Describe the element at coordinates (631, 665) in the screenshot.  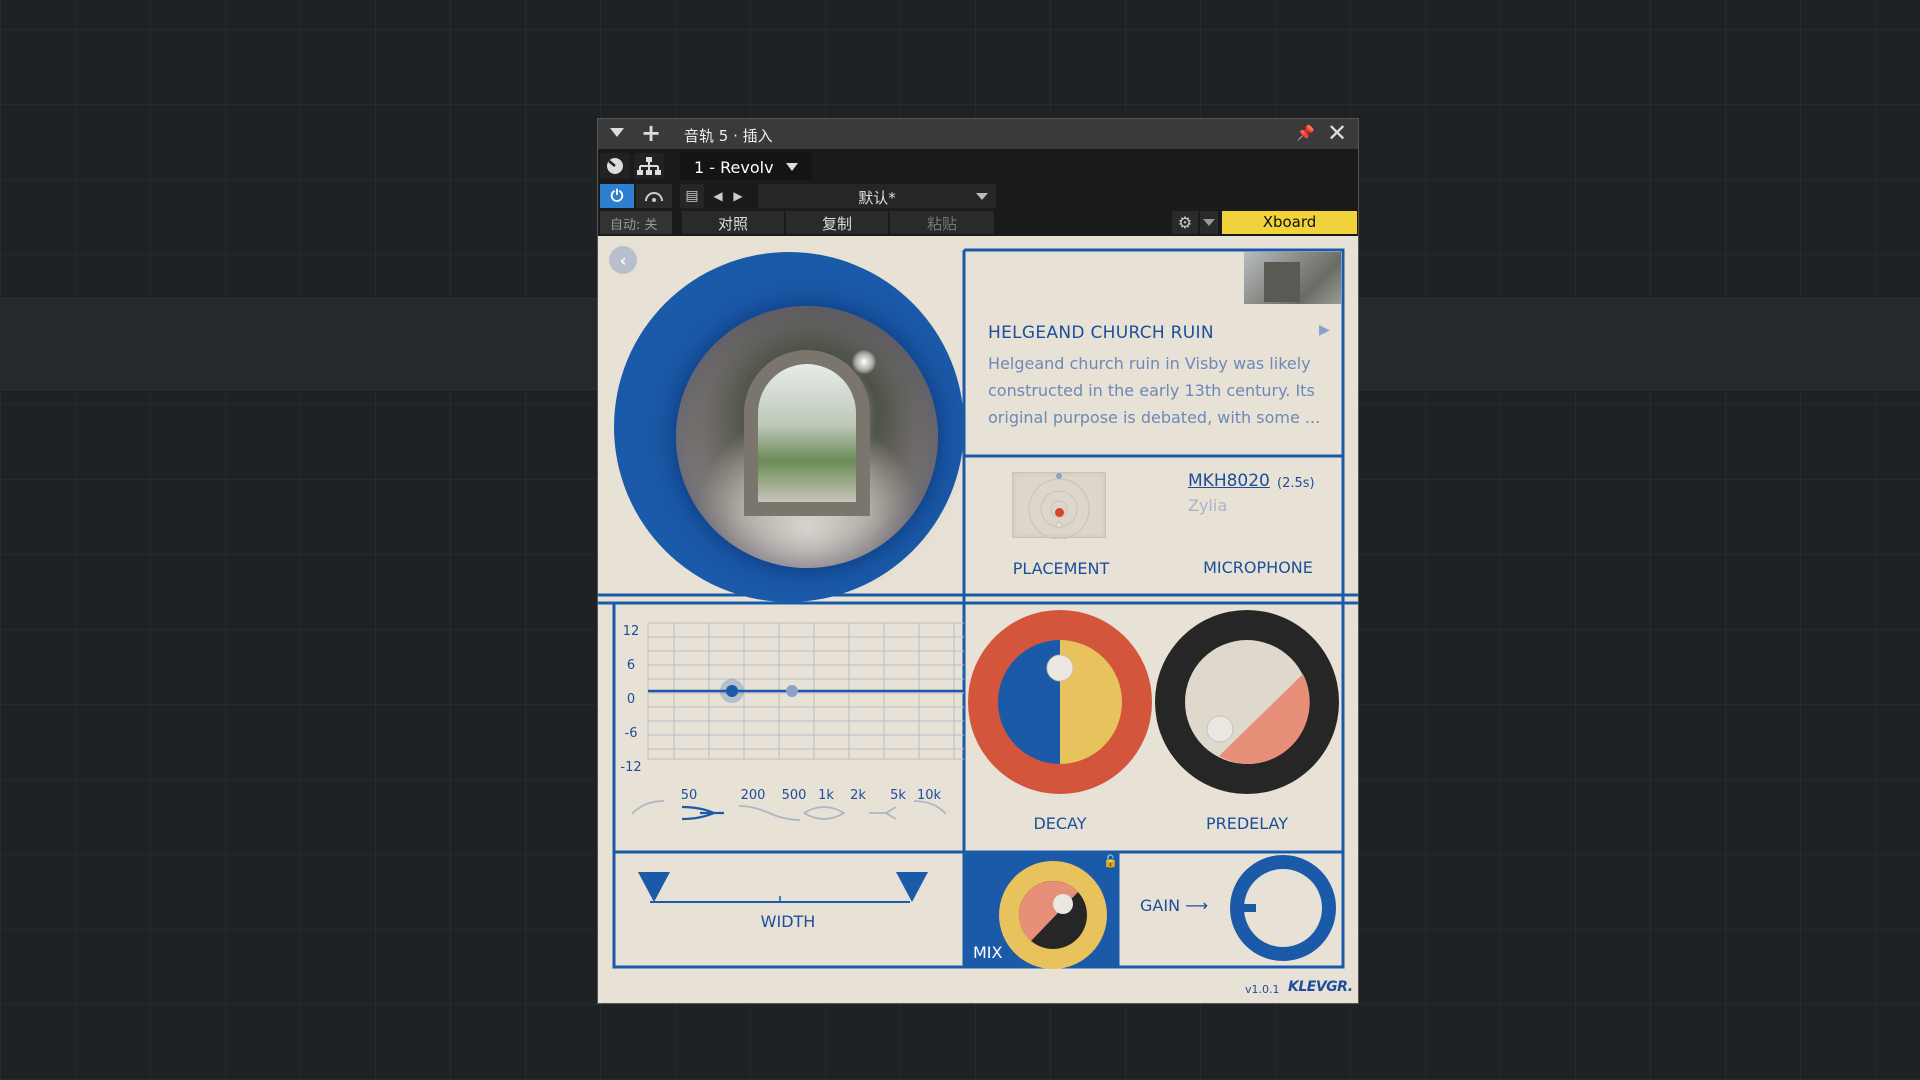
I see `eq-y-tick: 6` at that location.